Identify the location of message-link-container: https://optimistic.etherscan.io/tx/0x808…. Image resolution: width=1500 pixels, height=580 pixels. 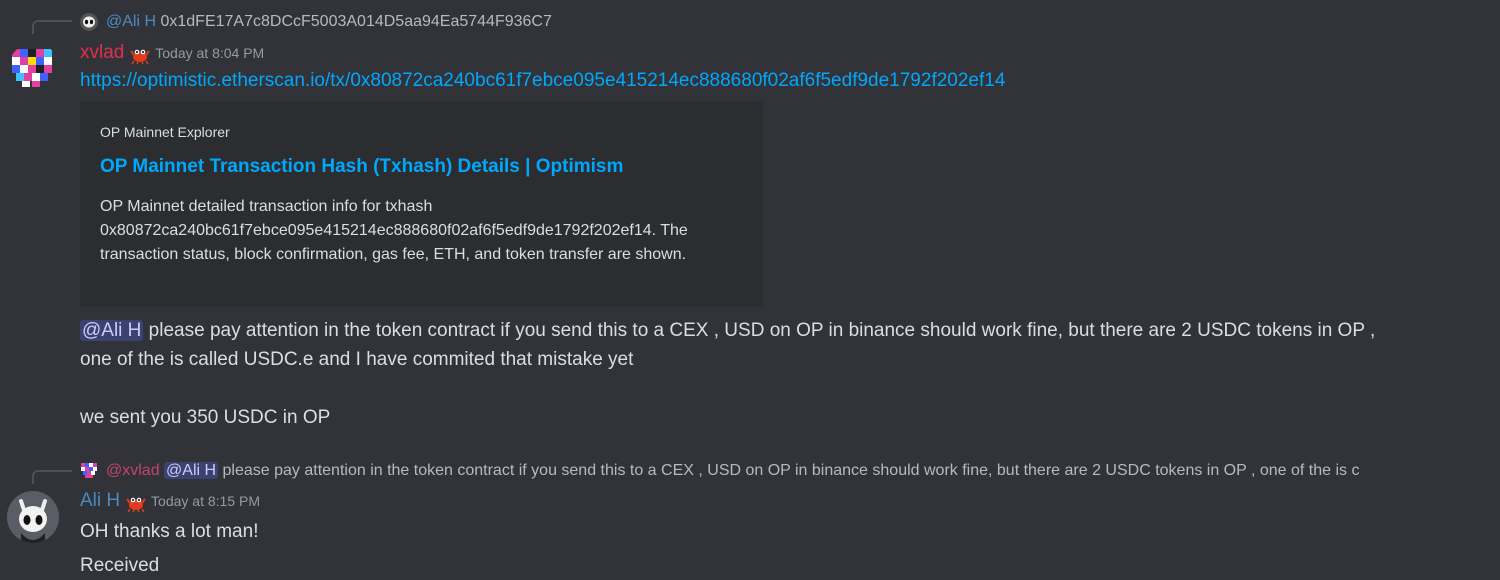
(542, 81).